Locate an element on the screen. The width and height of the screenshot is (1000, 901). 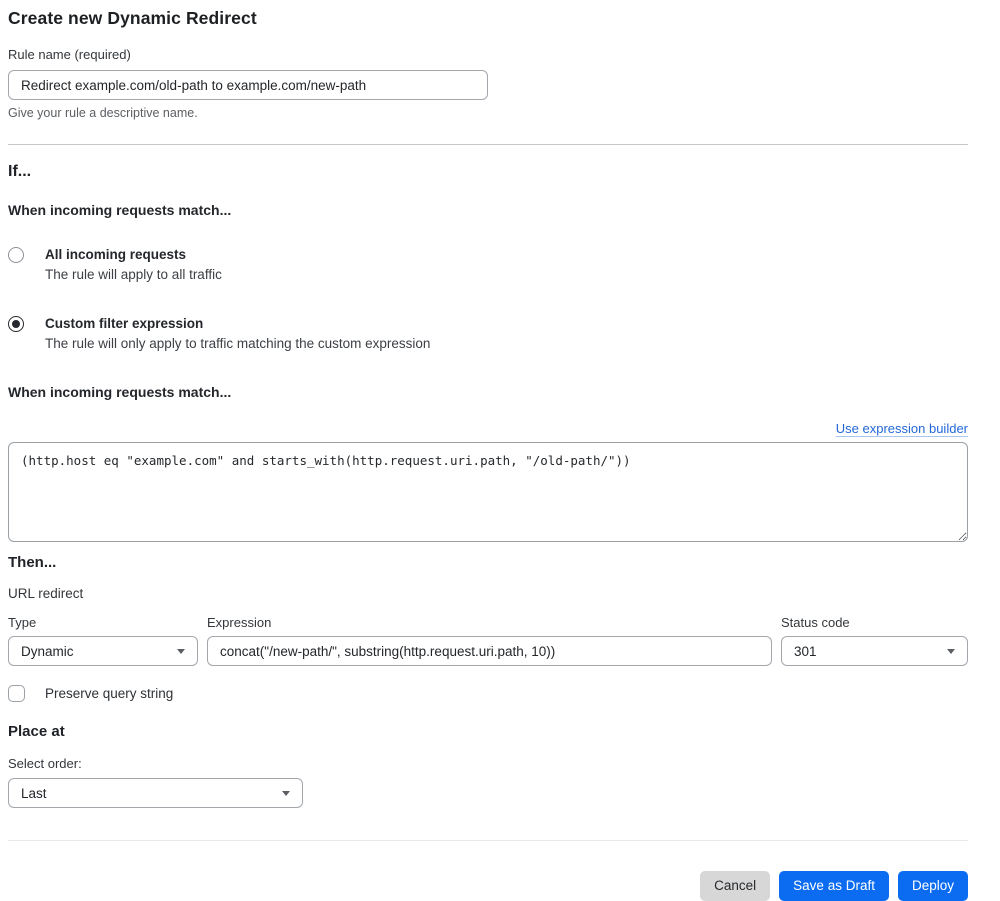
expression-field: Expression is located at coordinates (489, 640).